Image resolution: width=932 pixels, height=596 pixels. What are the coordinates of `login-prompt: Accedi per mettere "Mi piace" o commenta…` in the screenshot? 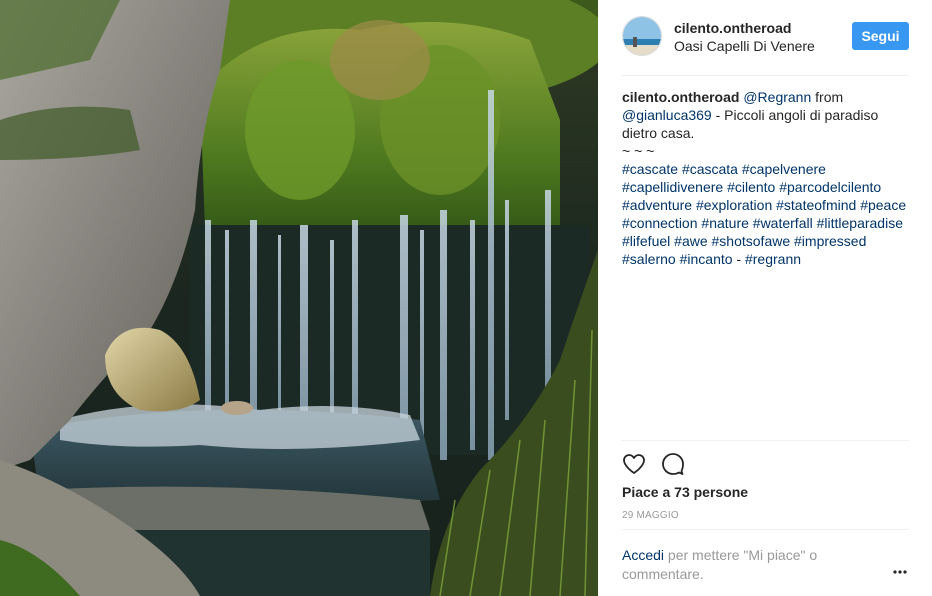 It's located at (742, 565).